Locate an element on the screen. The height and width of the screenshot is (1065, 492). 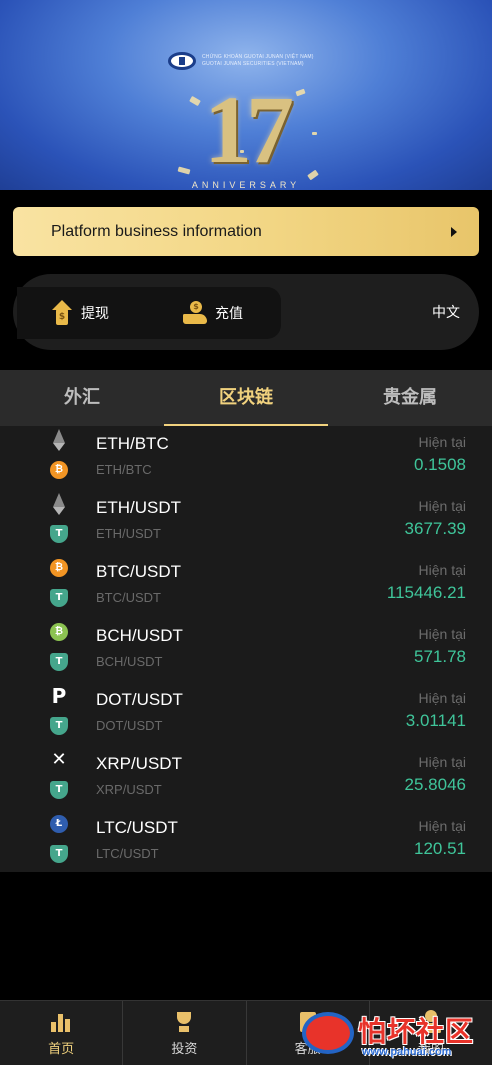
price-value: 115446.21 is located at coordinates (426, 592).